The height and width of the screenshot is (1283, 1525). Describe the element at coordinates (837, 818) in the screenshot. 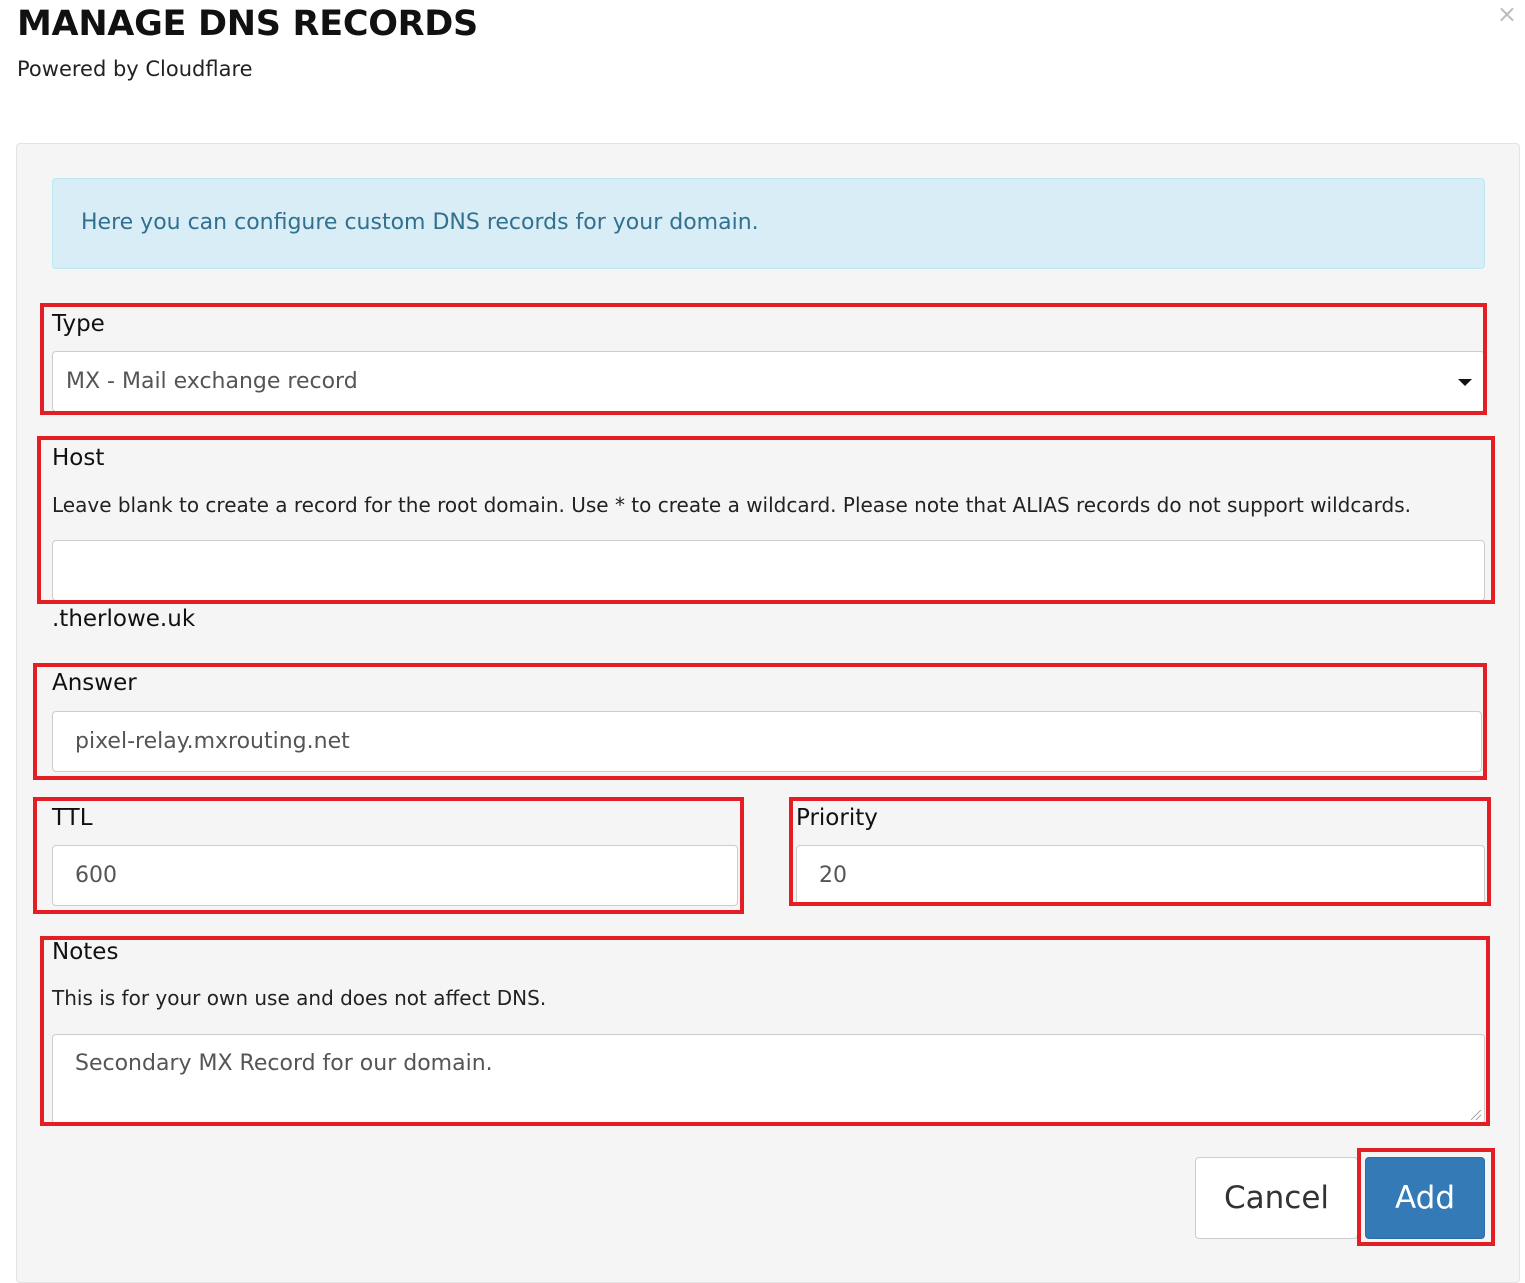

I see `priority-label: Priority` at that location.